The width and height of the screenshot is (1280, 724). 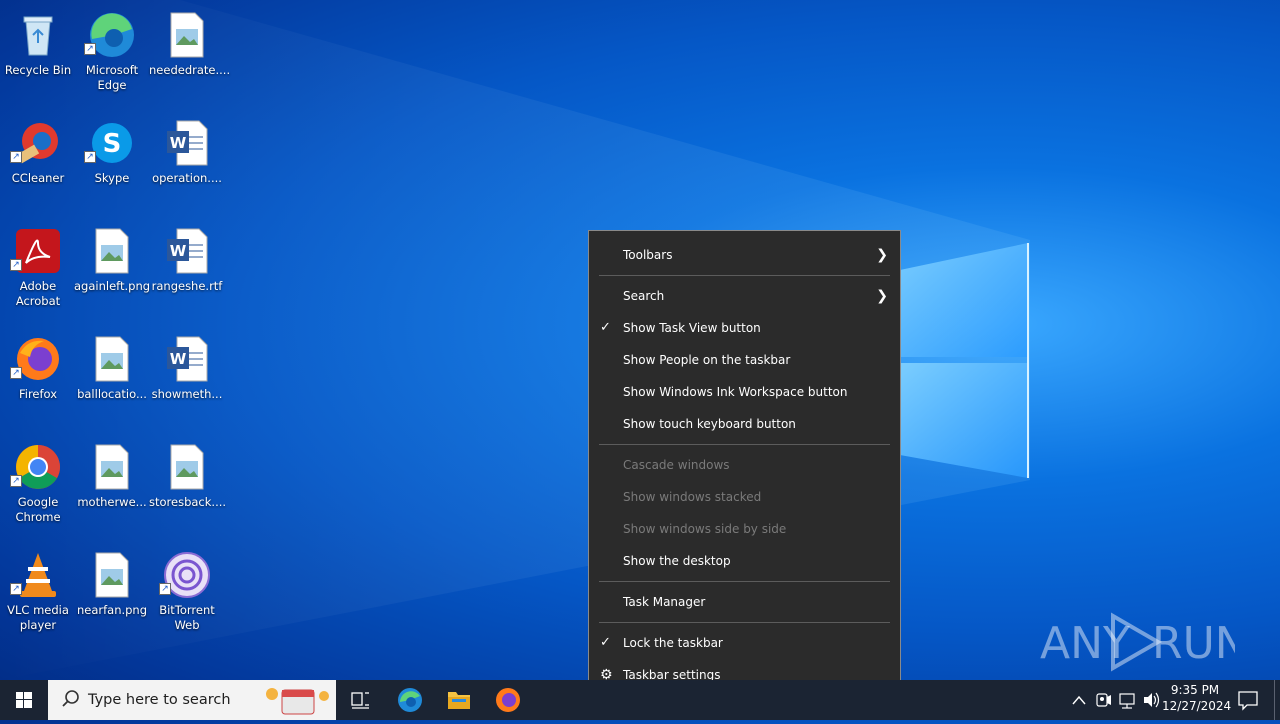 I want to click on watermark-run-text: RUN, so click(x=1193, y=643).